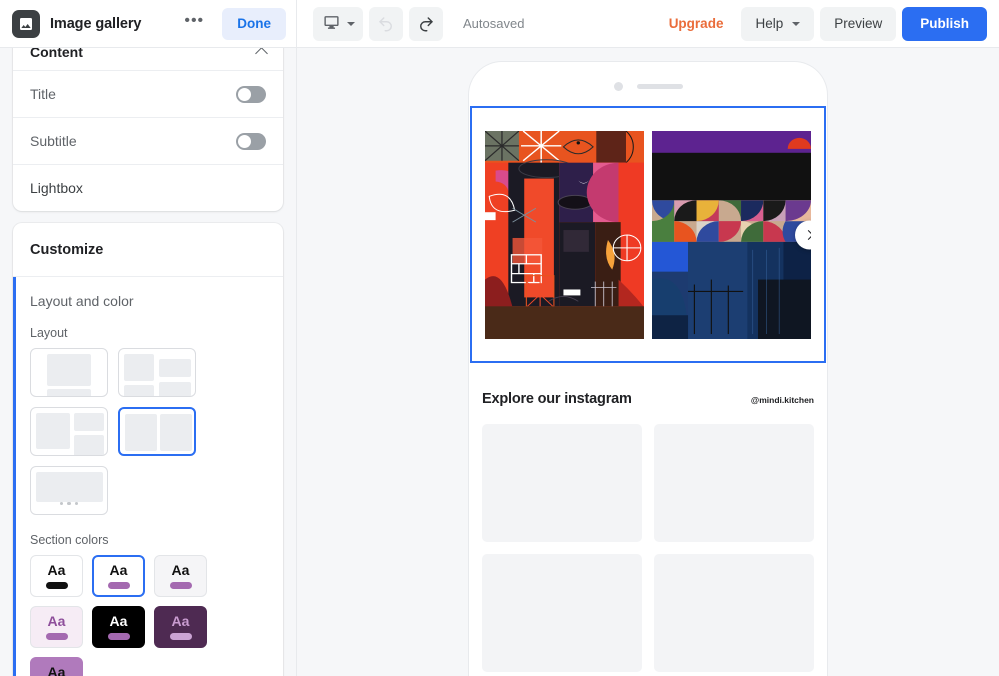  I want to click on toggle-subtitle, so click(251, 141).